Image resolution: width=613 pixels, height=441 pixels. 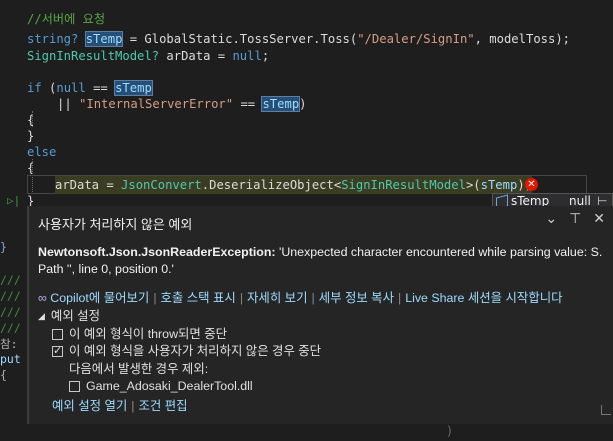 I want to click on keyword: if, so click(x=34, y=88).